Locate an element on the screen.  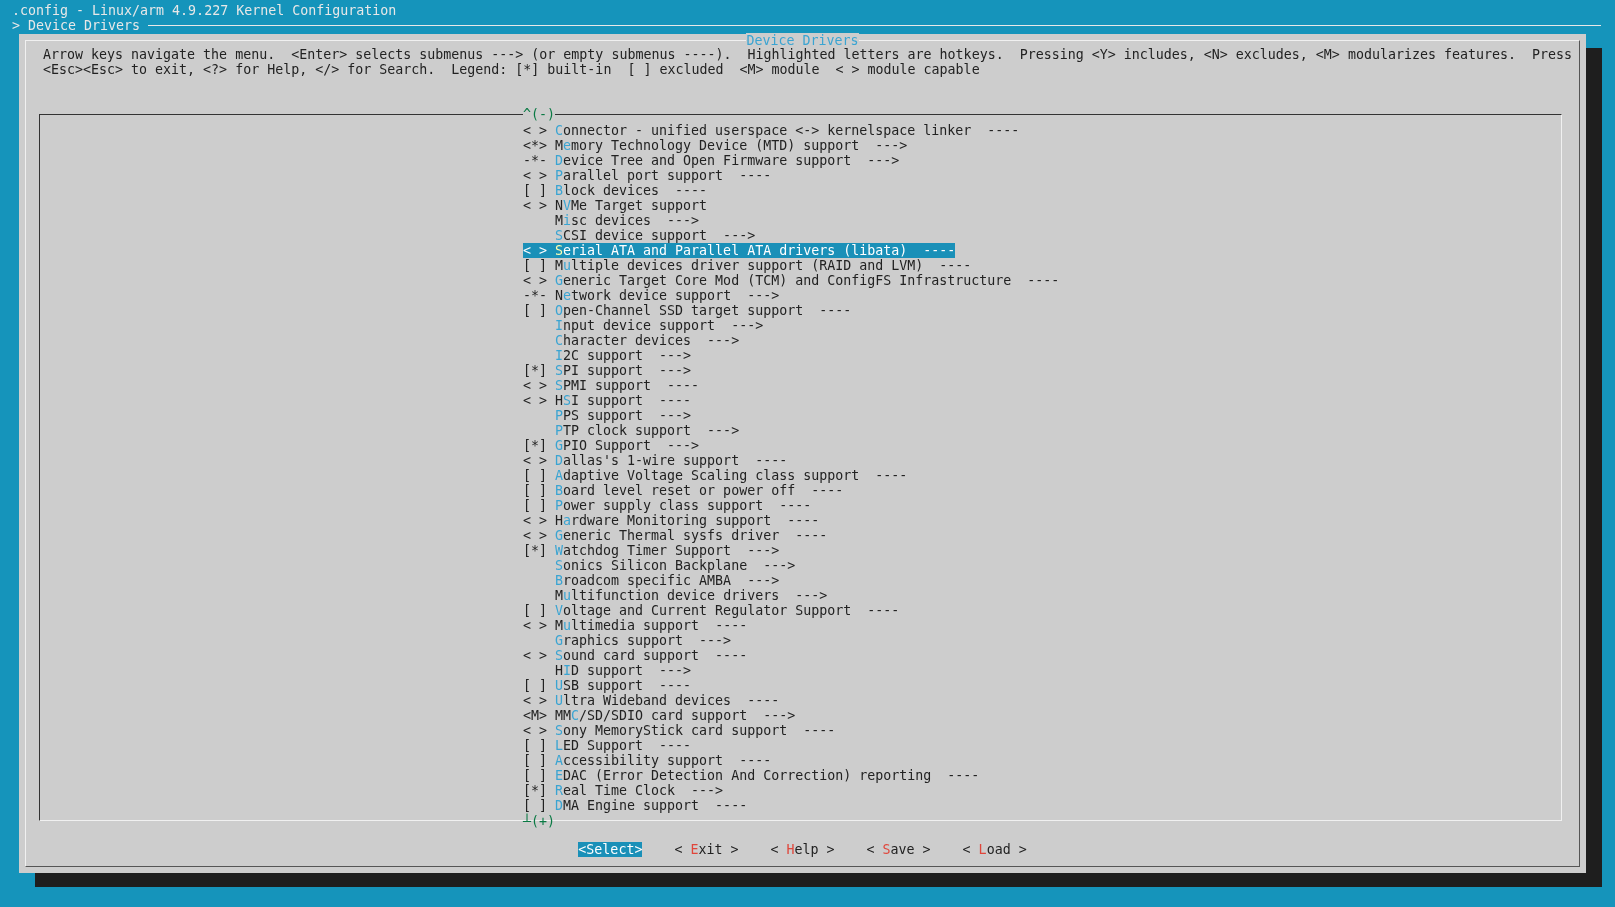
menu-item: < > HSI support ---- is located at coordinates (607, 400).